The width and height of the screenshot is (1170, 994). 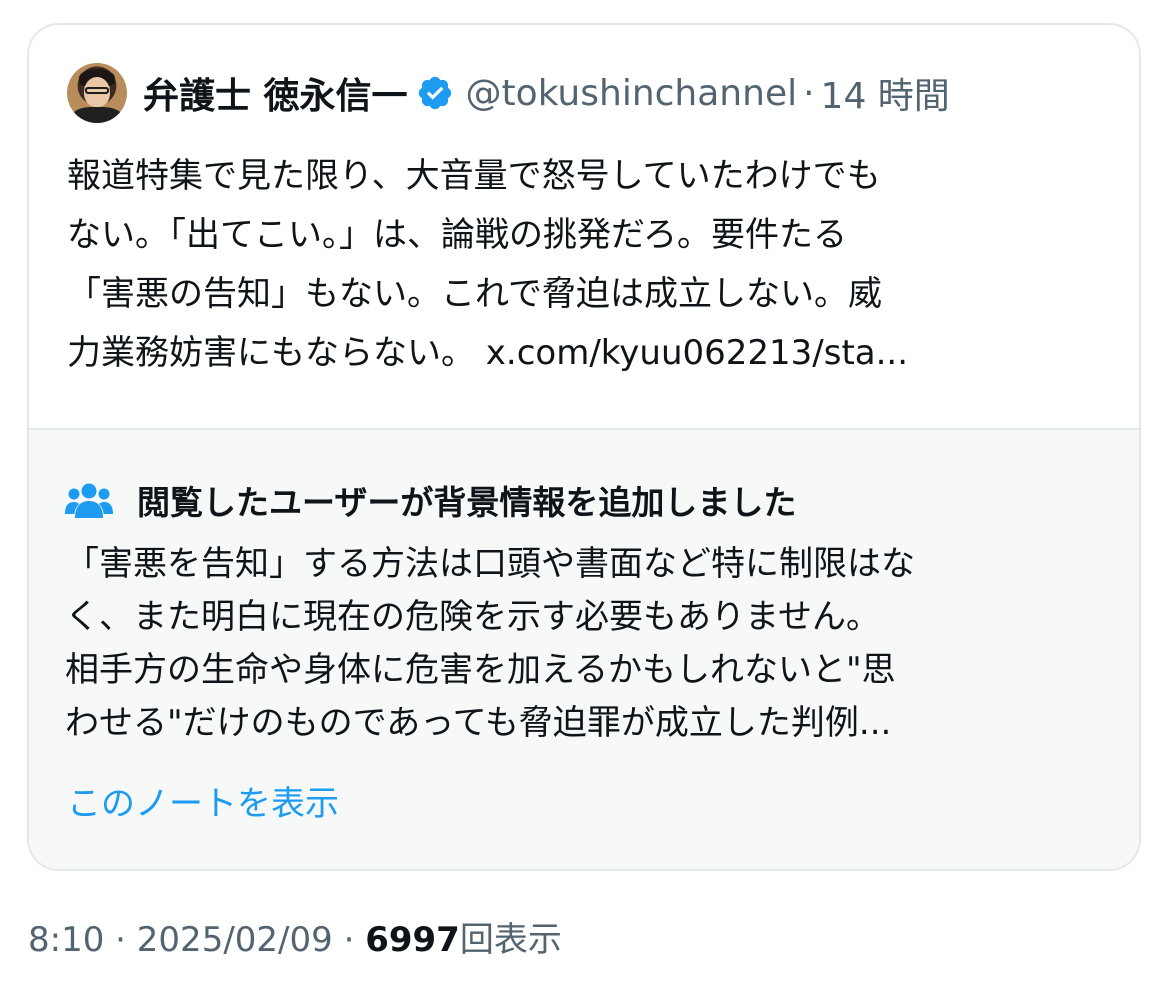 What do you see at coordinates (66, 940) in the screenshot?
I see `tweet-time: 8:10` at bounding box center [66, 940].